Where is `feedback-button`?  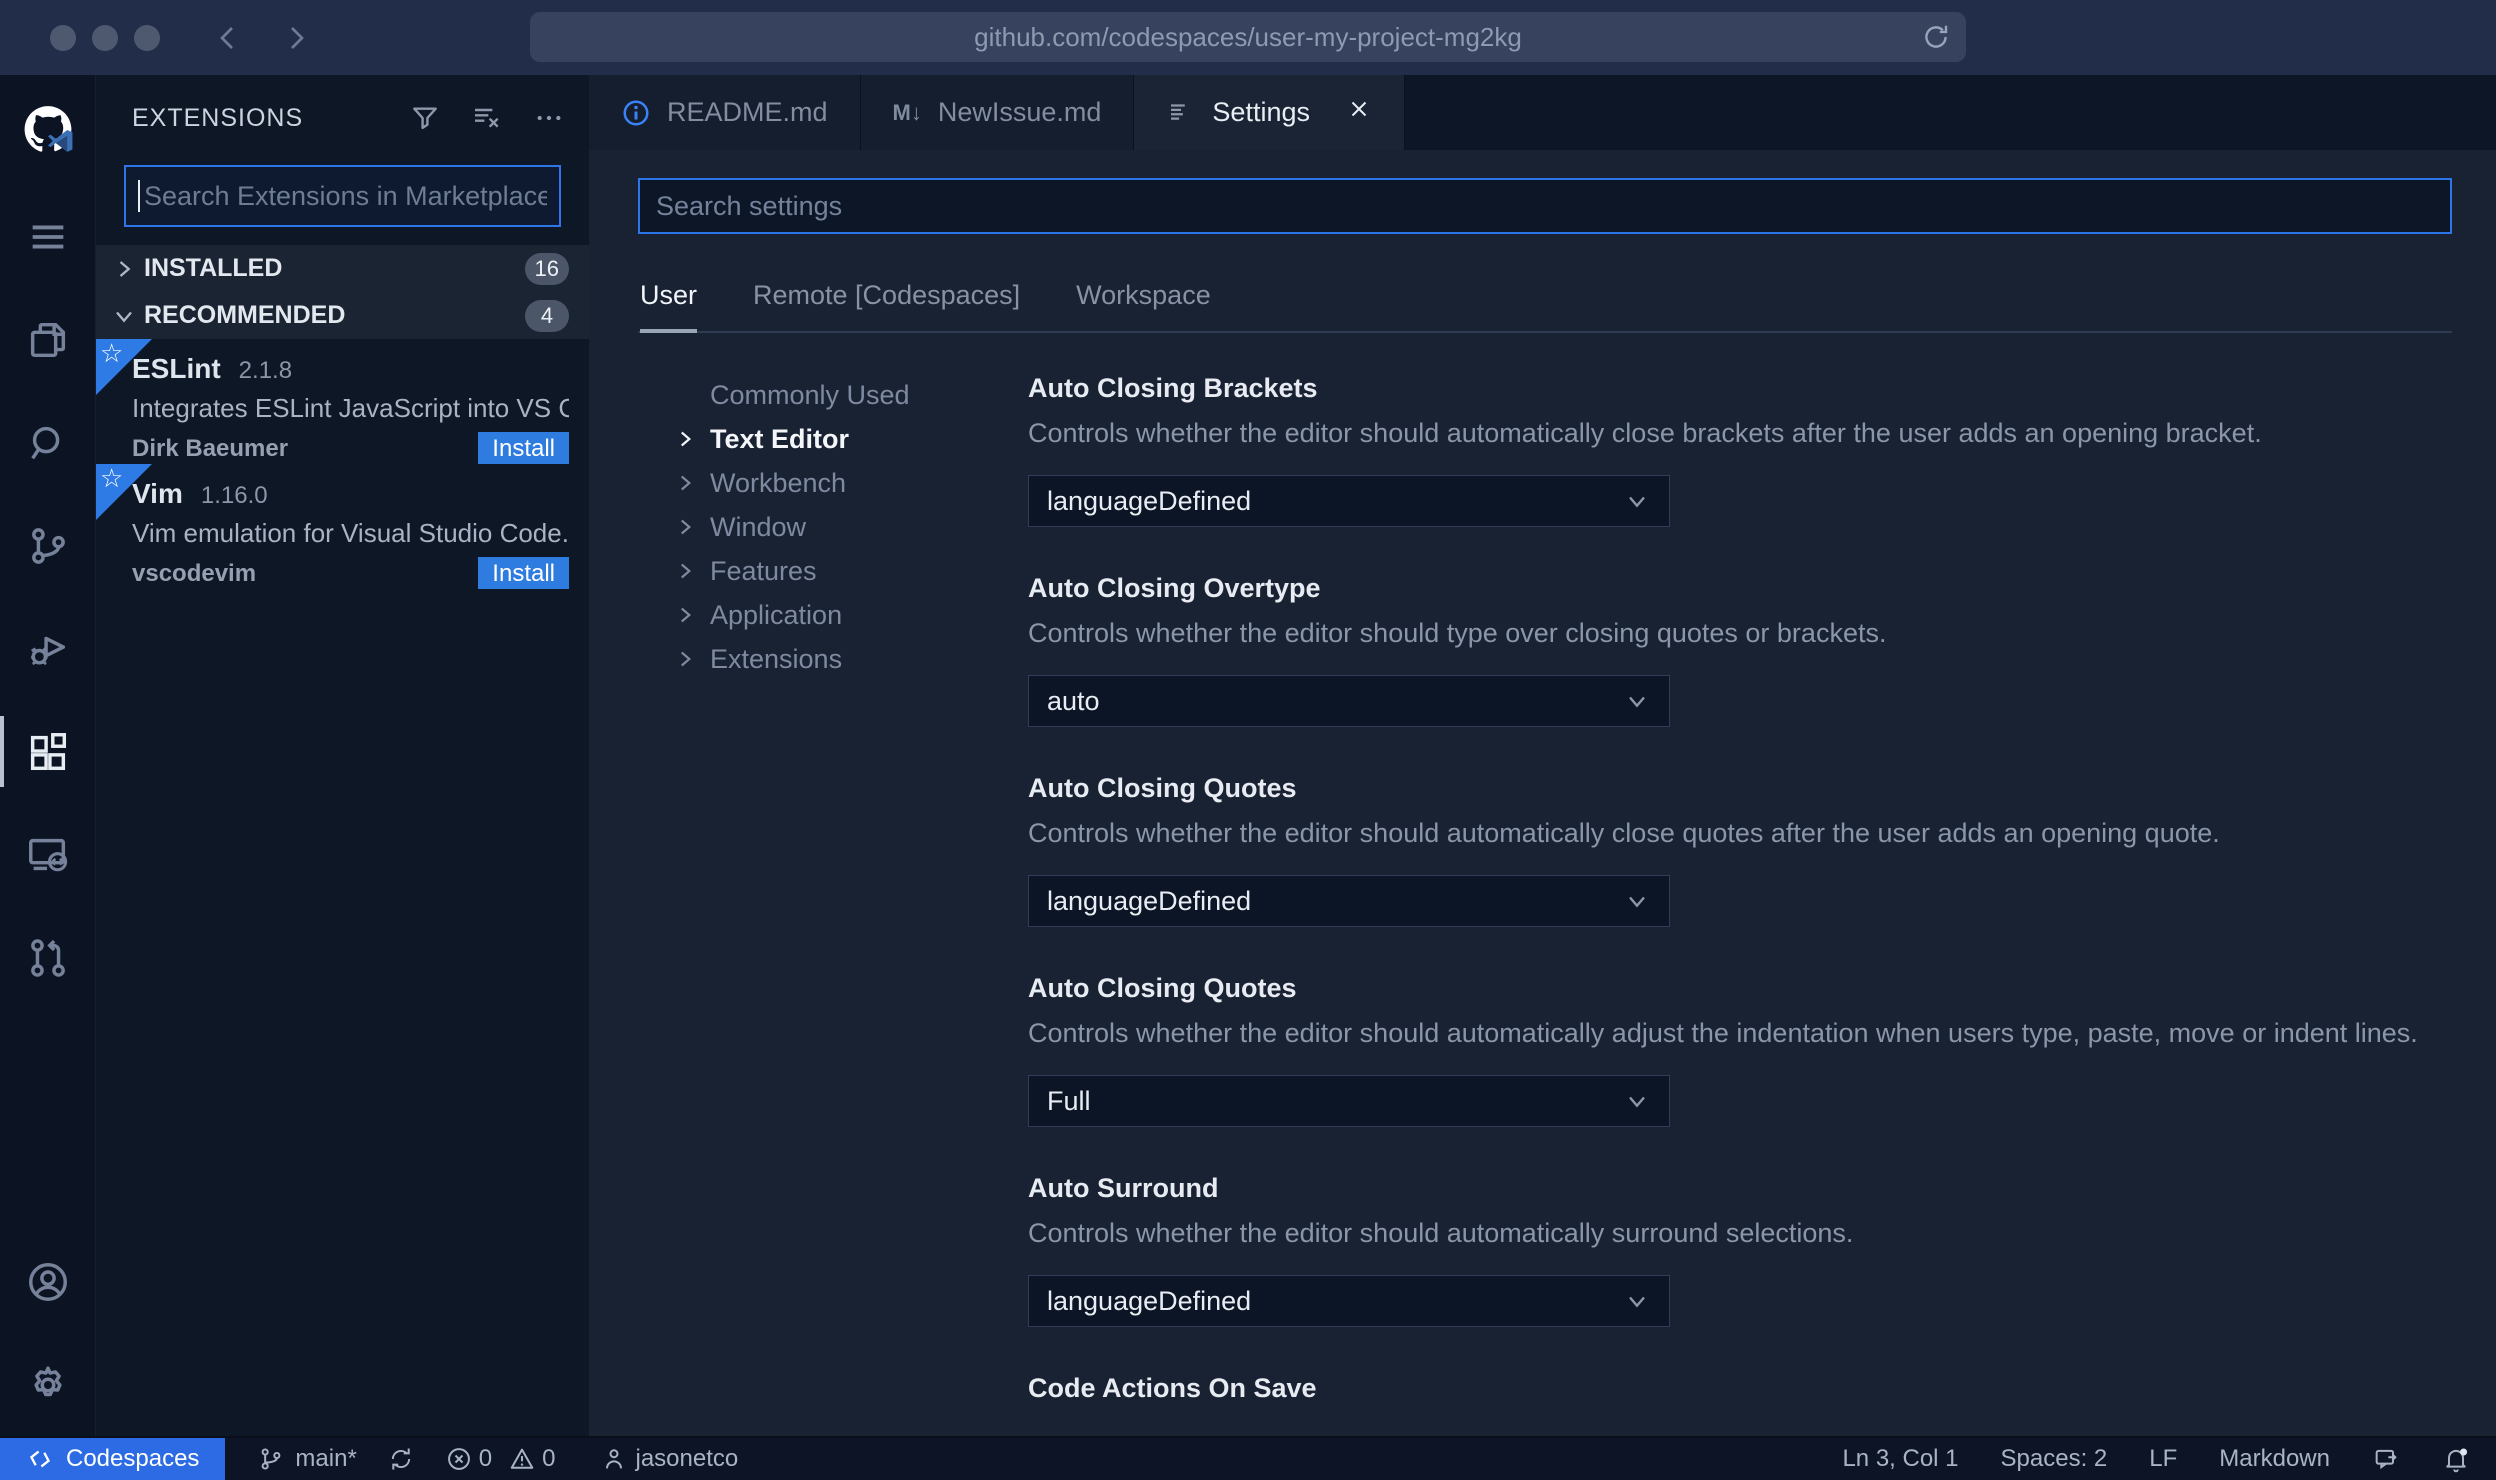 feedback-button is located at coordinates (2386, 1459).